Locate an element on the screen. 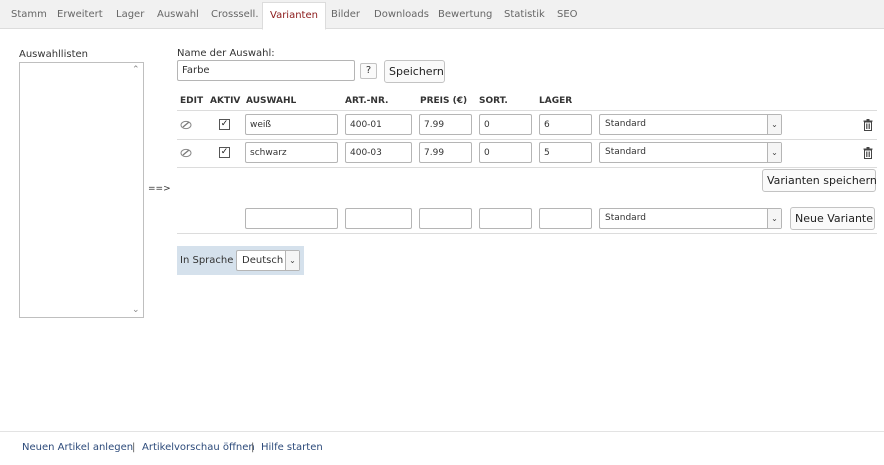  tab-statistik: Statistik is located at coordinates (524, 16).